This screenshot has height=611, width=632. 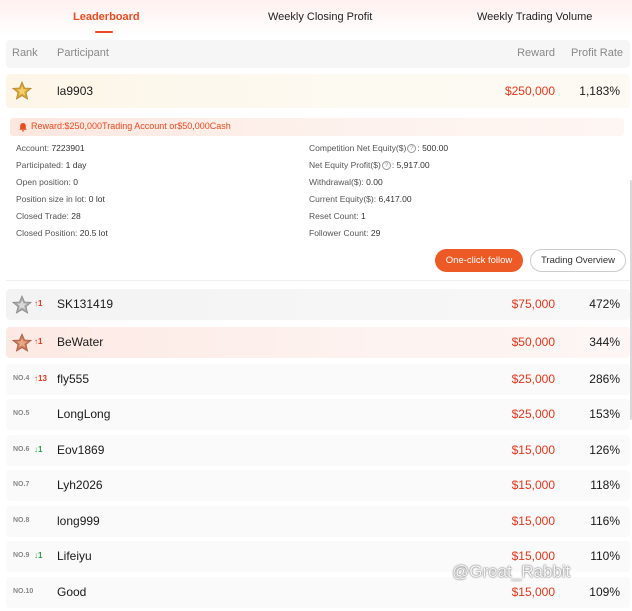 What do you see at coordinates (529, 91) in the screenshot?
I see `reward-value: $250,000` at bounding box center [529, 91].